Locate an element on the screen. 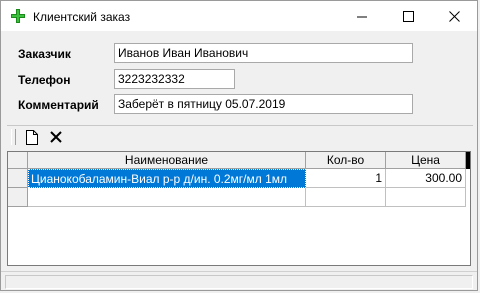 The image size is (480, 293). table-row-empty-name-cell is located at coordinates (167, 197).